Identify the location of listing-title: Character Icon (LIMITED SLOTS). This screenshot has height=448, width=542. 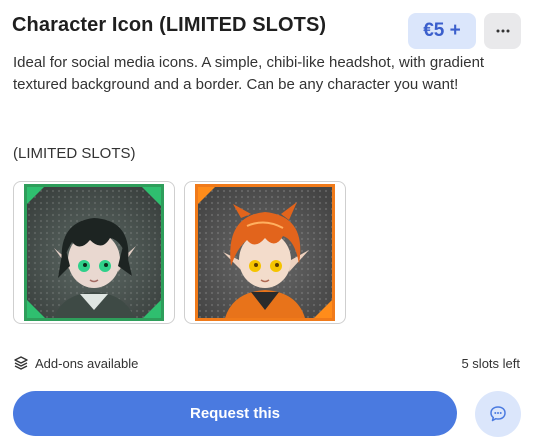
(169, 25).